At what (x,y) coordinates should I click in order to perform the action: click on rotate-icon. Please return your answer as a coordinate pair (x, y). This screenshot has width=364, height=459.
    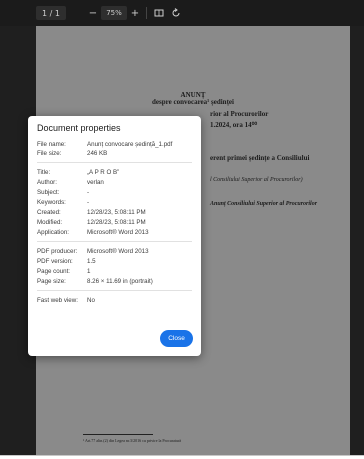
    Looking at the image, I should click on (176, 13).